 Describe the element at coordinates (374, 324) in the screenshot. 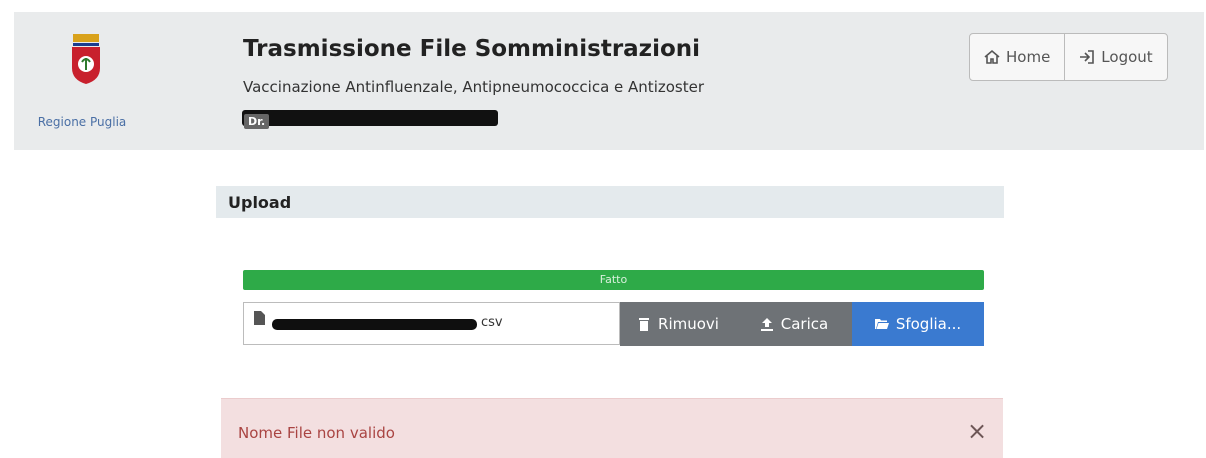

I see `redacted-file-name` at that location.